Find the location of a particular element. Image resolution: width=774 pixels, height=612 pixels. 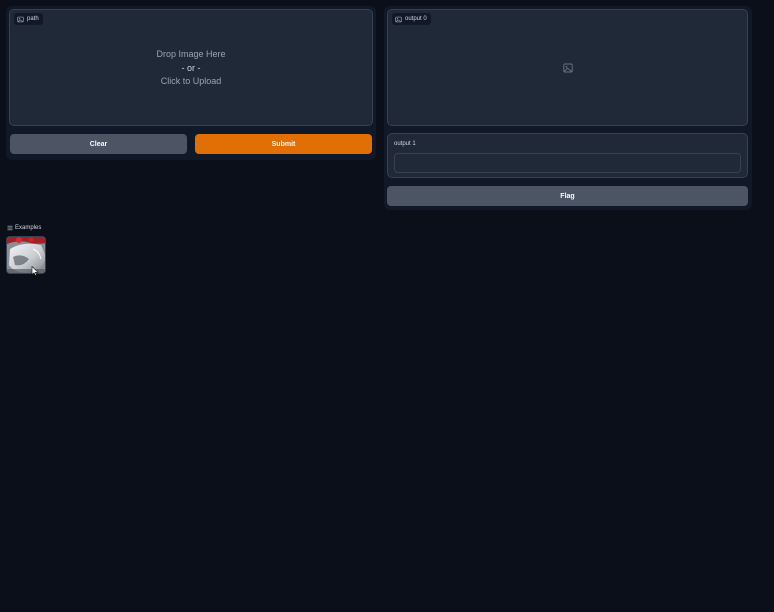

drop-instructions: Drop Image Here - or - Click to Upload is located at coordinates (191, 68).